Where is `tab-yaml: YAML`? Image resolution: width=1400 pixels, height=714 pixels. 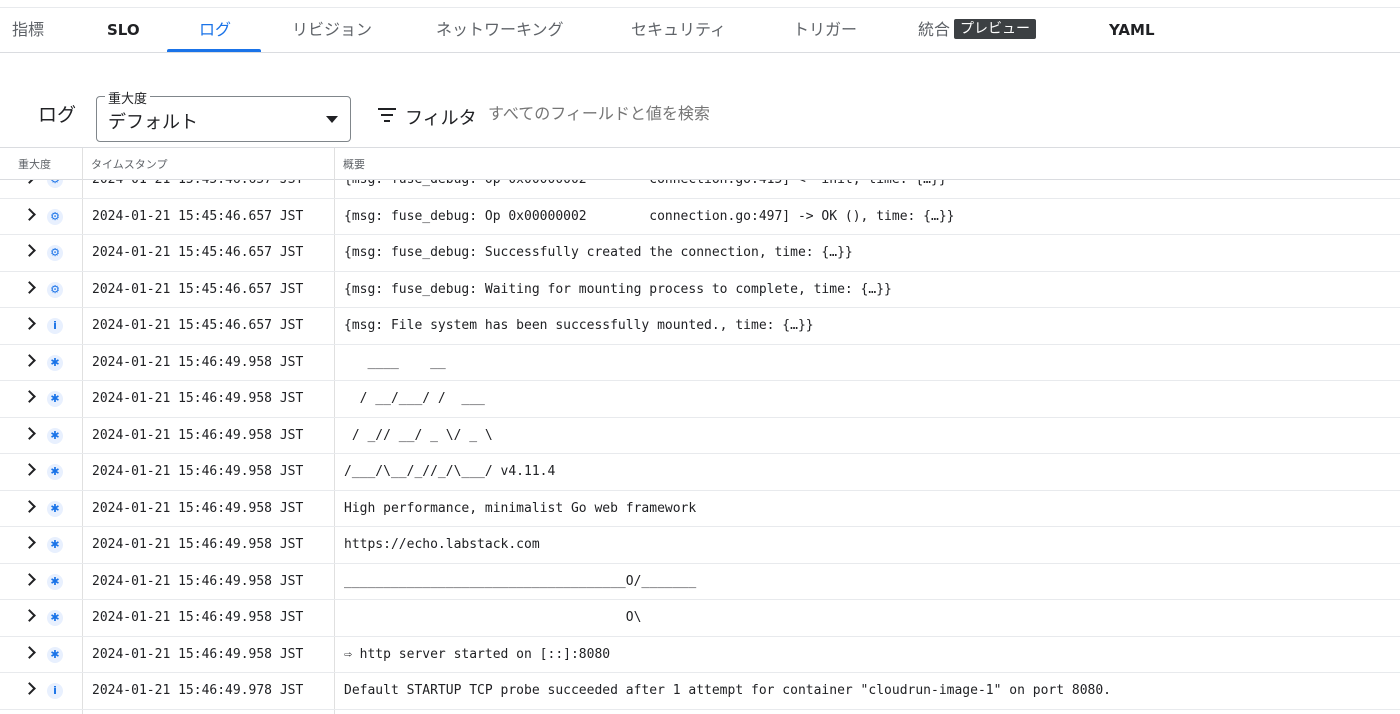 tab-yaml: YAML is located at coordinates (1132, 30).